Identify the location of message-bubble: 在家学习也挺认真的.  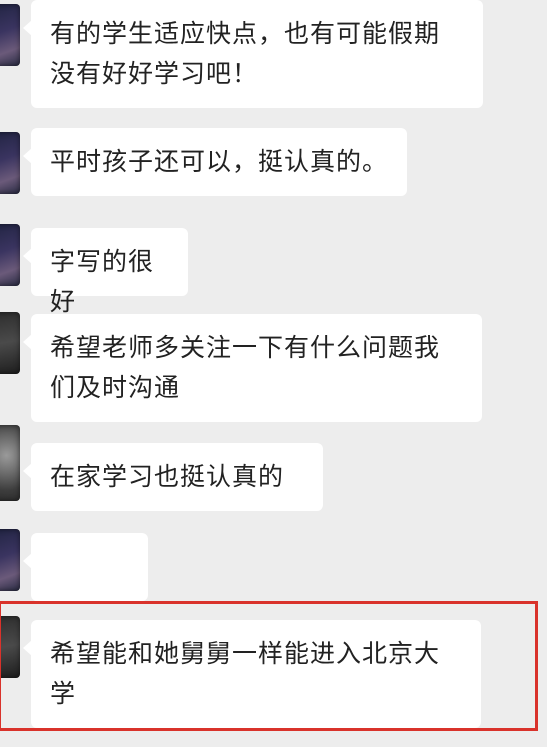
(173, 477).